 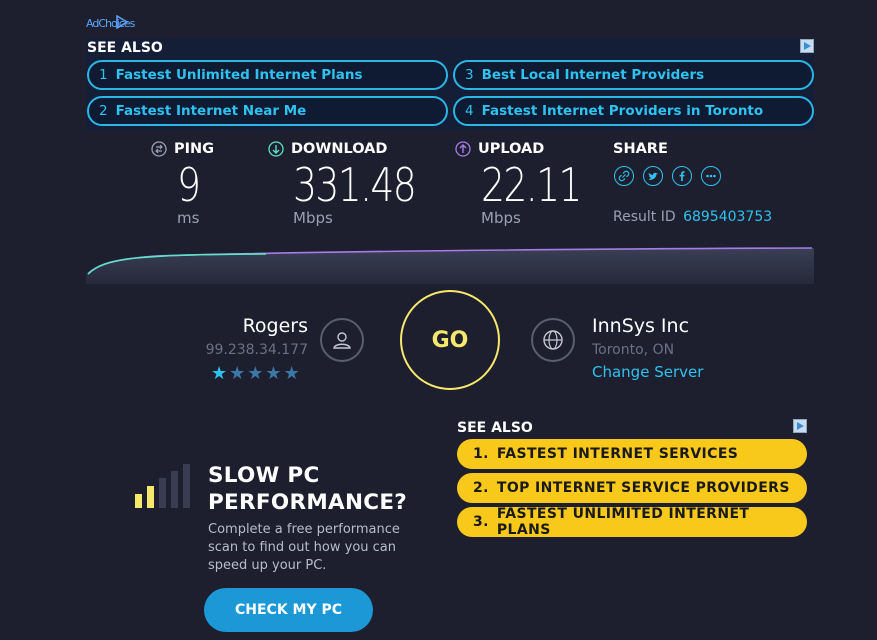 I want to click on ad-yellow-link-2: 2. TOP INTERNET SERVICE PROVIDERS, so click(x=632, y=488).